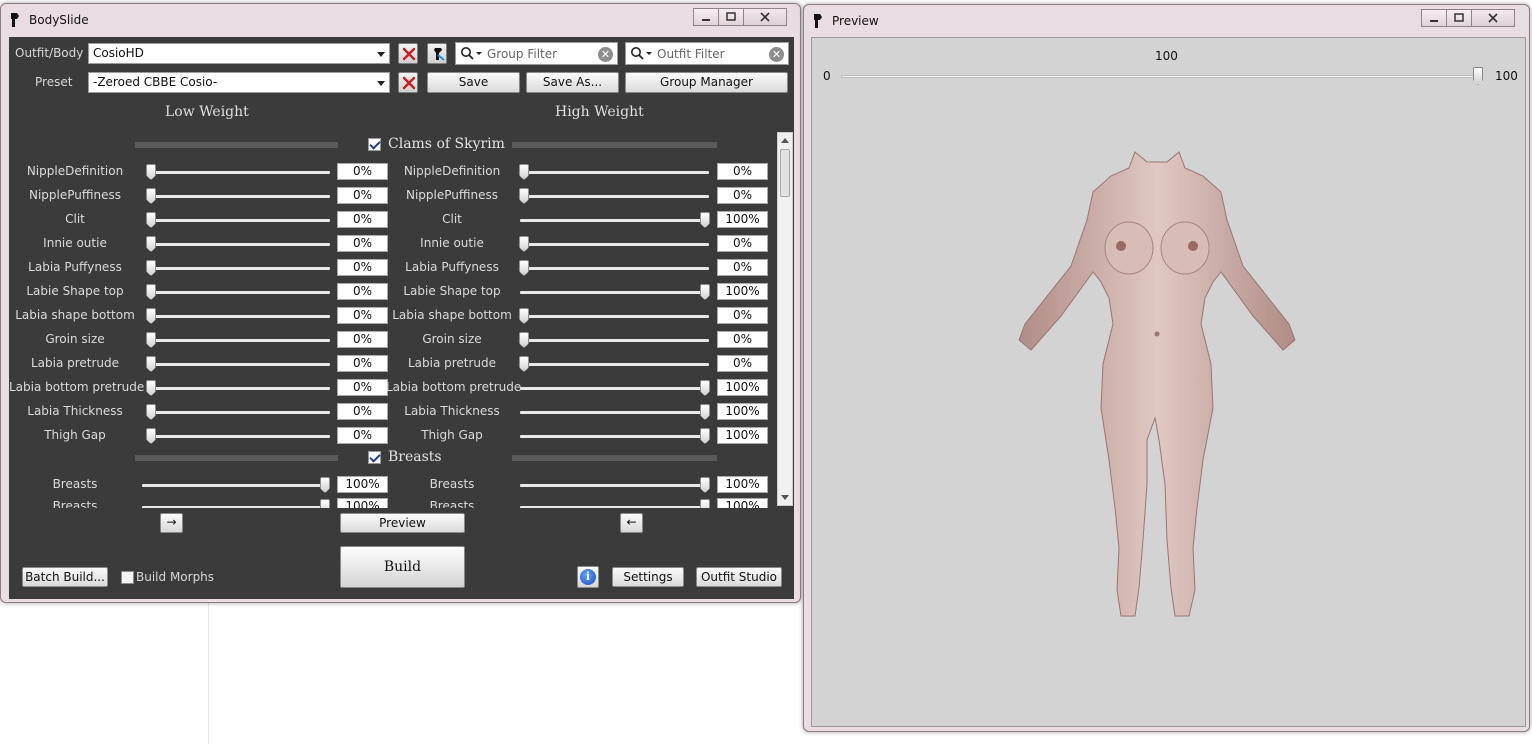 This screenshot has width=1532, height=744. Describe the element at coordinates (473, 82) in the screenshot. I see `save-button: Save` at that location.